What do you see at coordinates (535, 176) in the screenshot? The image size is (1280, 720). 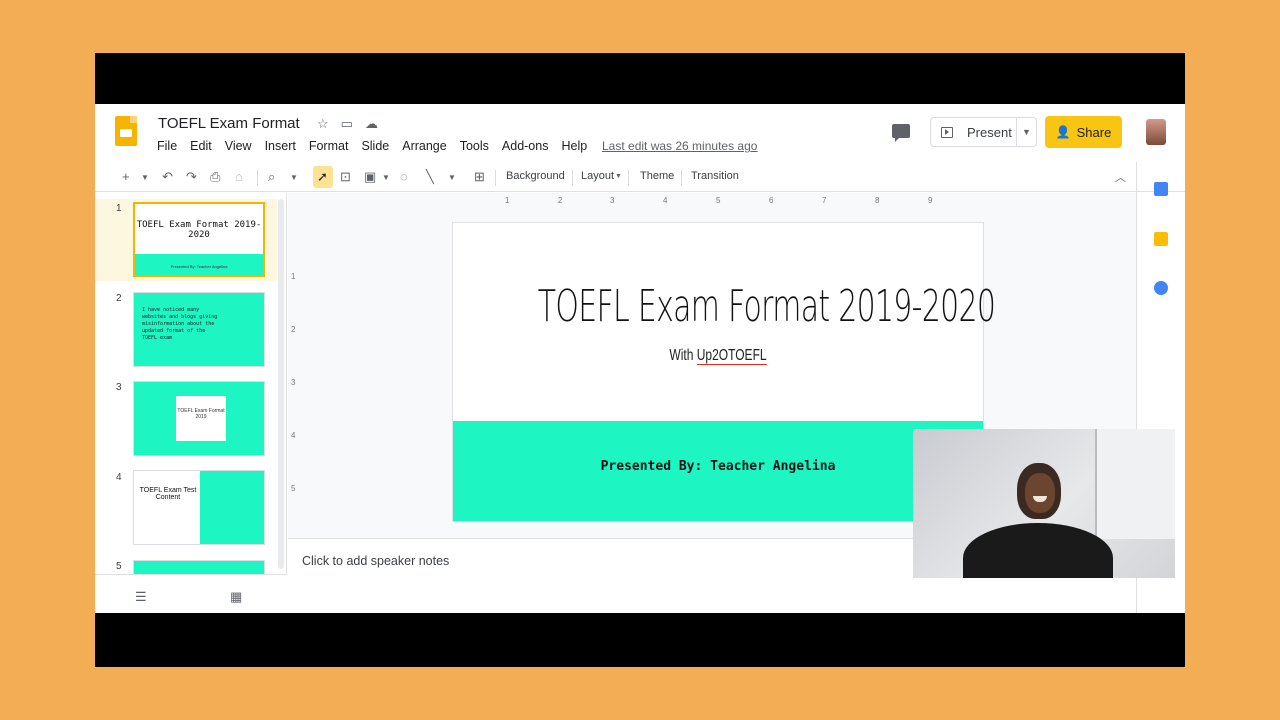 I see `background-button: Background` at bounding box center [535, 176].